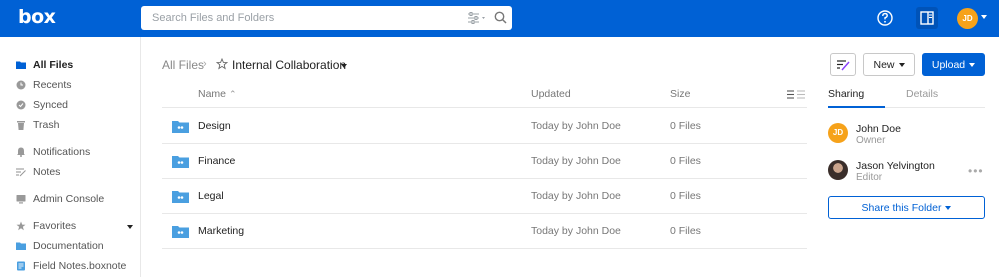 This screenshot has height=277, width=999. What do you see at coordinates (484, 107) in the screenshot?
I see `divider` at bounding box center [484, 107].